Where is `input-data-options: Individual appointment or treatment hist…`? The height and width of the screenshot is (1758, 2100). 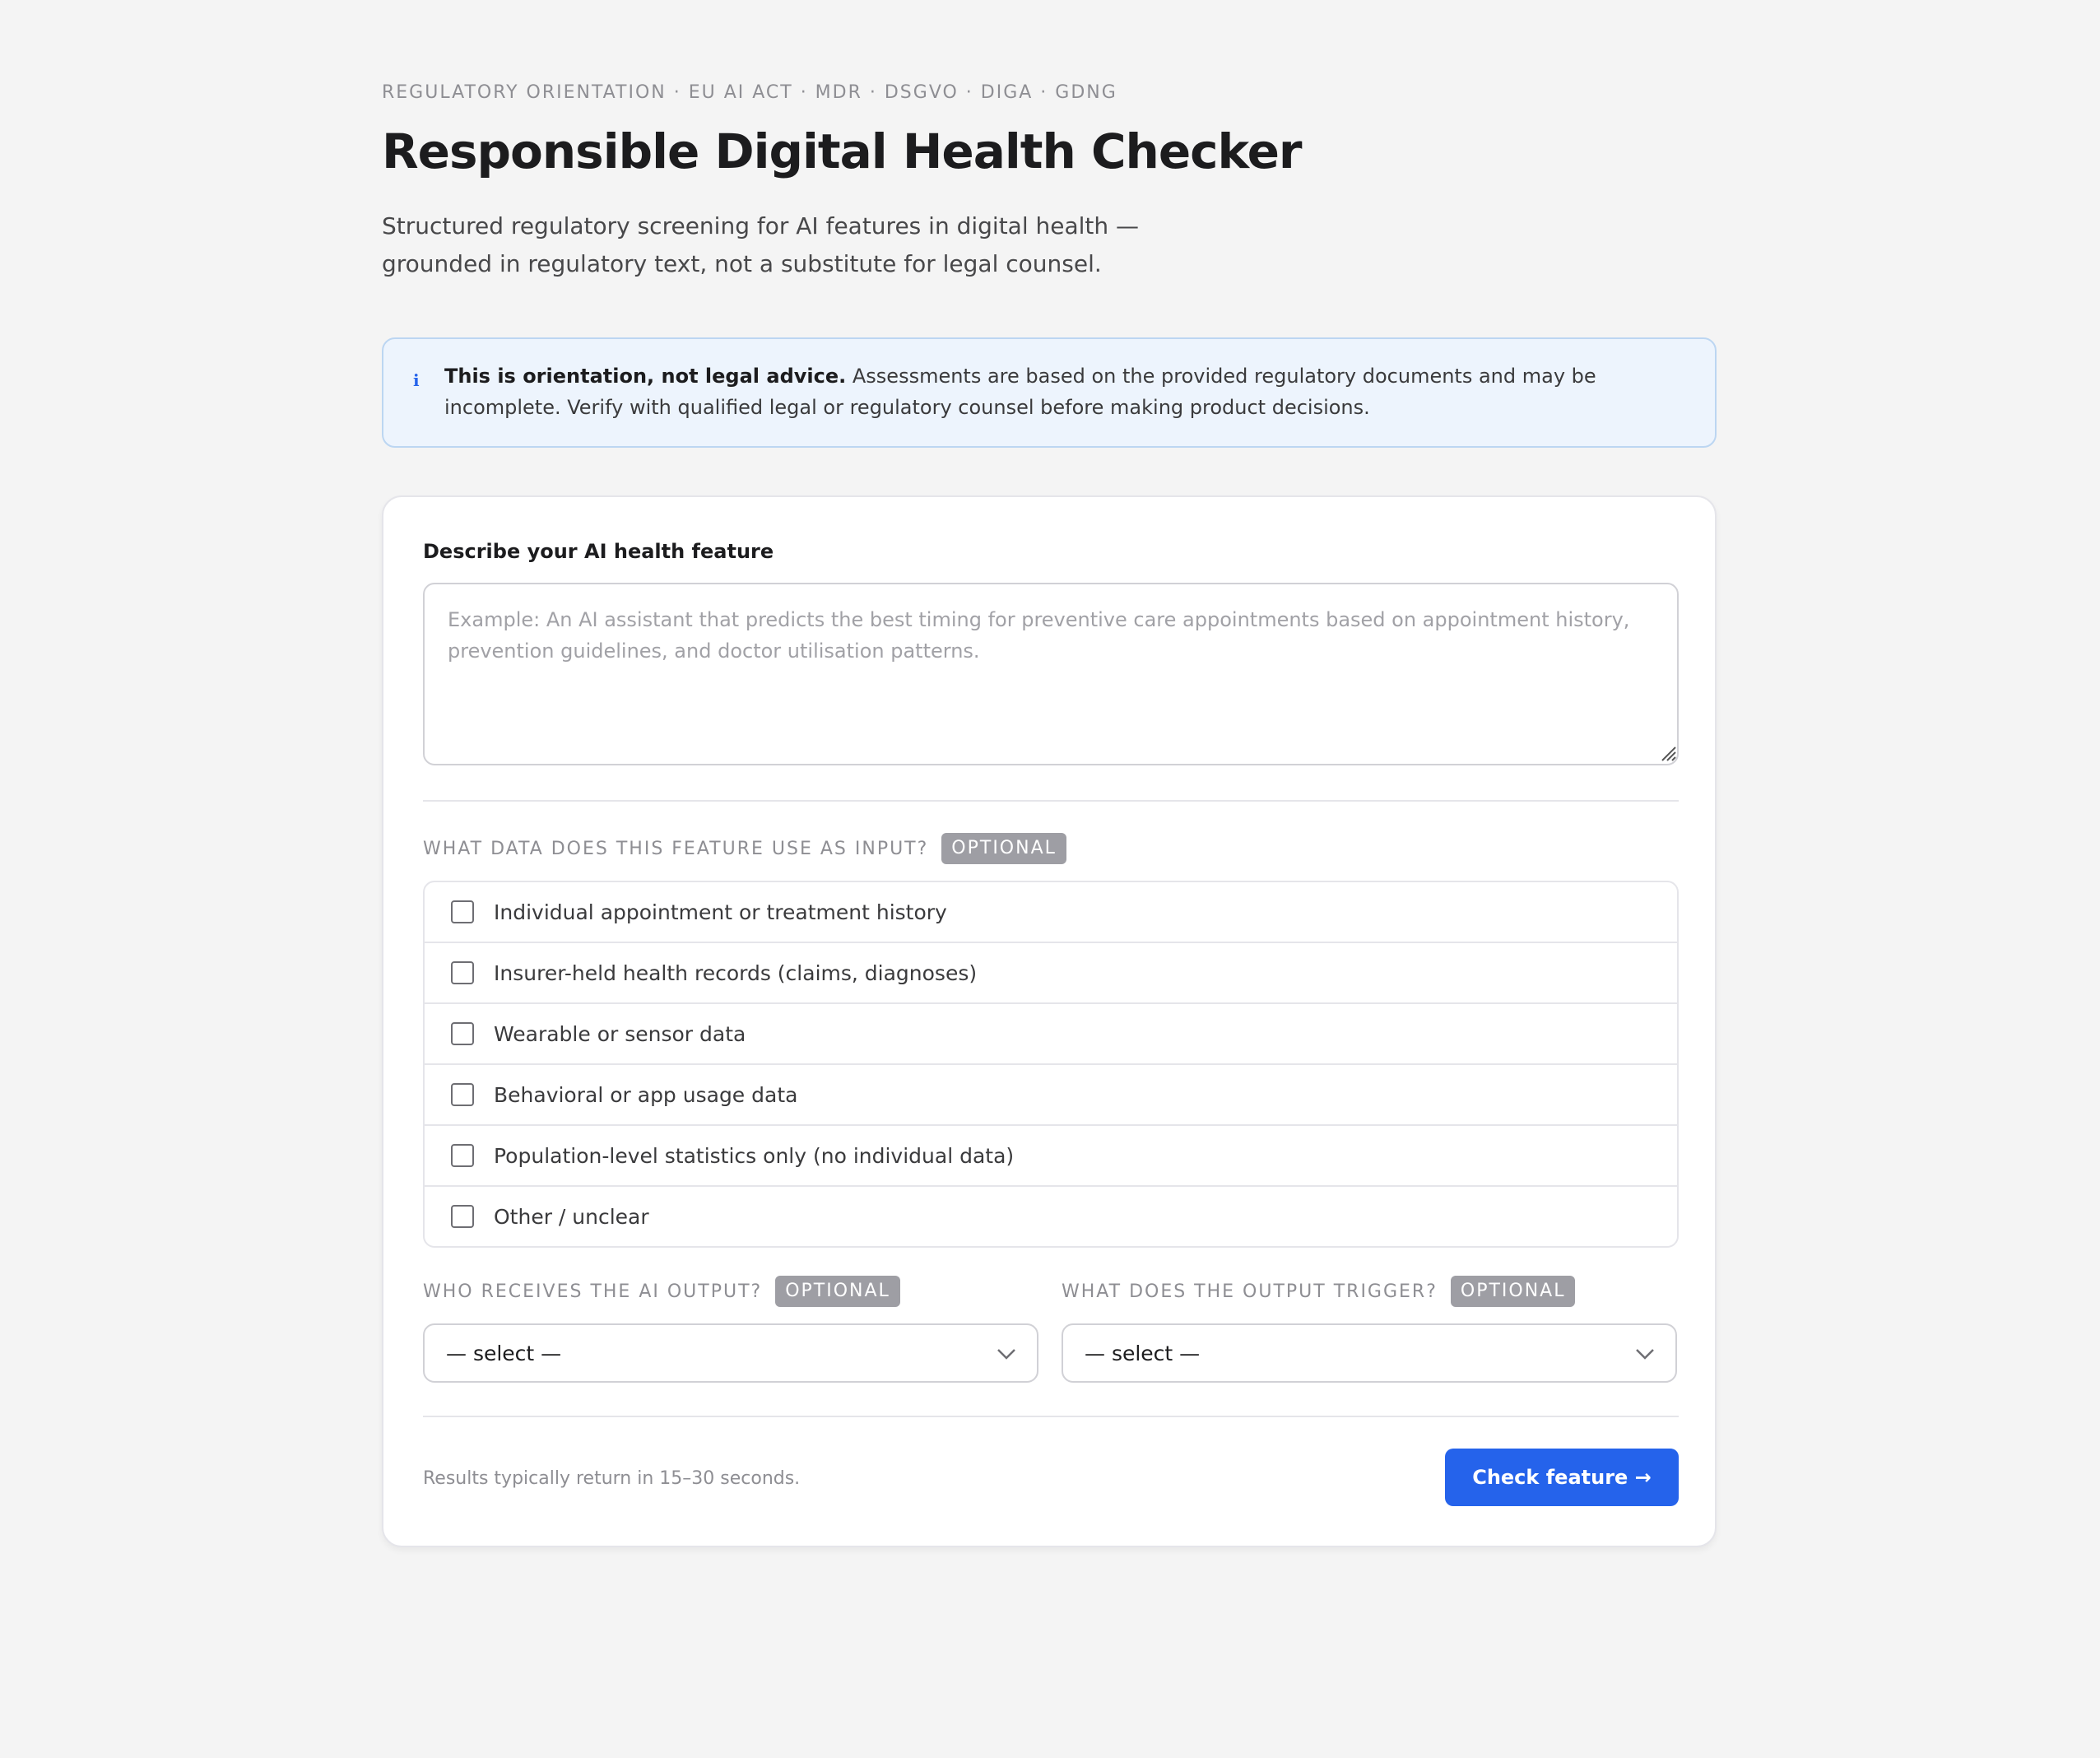 input-data-options: Individual appointment or treatment hist… is located at coordinates (1051, 1064).